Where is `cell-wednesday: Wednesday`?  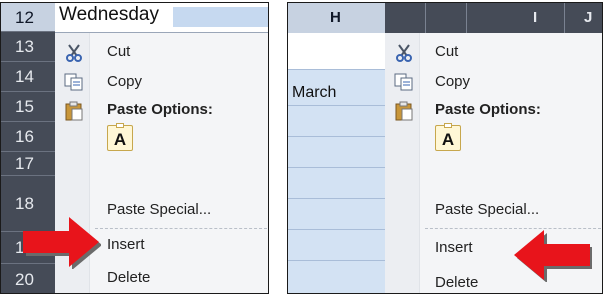 cell-wednesday: Wednesday is located at coordinates (161, 18).